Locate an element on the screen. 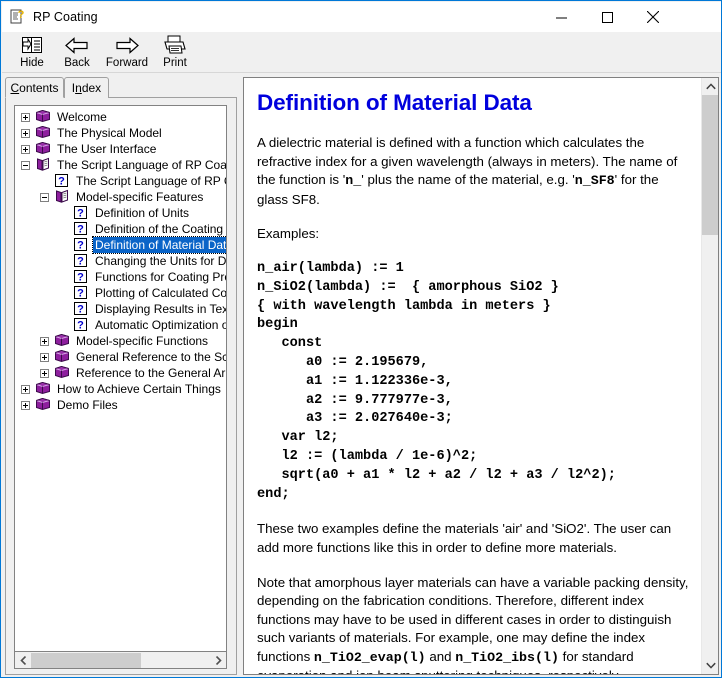 The height and width of the screenshot is (678, 722). forward-button-label: Forward is located at coordinates (127, 63).